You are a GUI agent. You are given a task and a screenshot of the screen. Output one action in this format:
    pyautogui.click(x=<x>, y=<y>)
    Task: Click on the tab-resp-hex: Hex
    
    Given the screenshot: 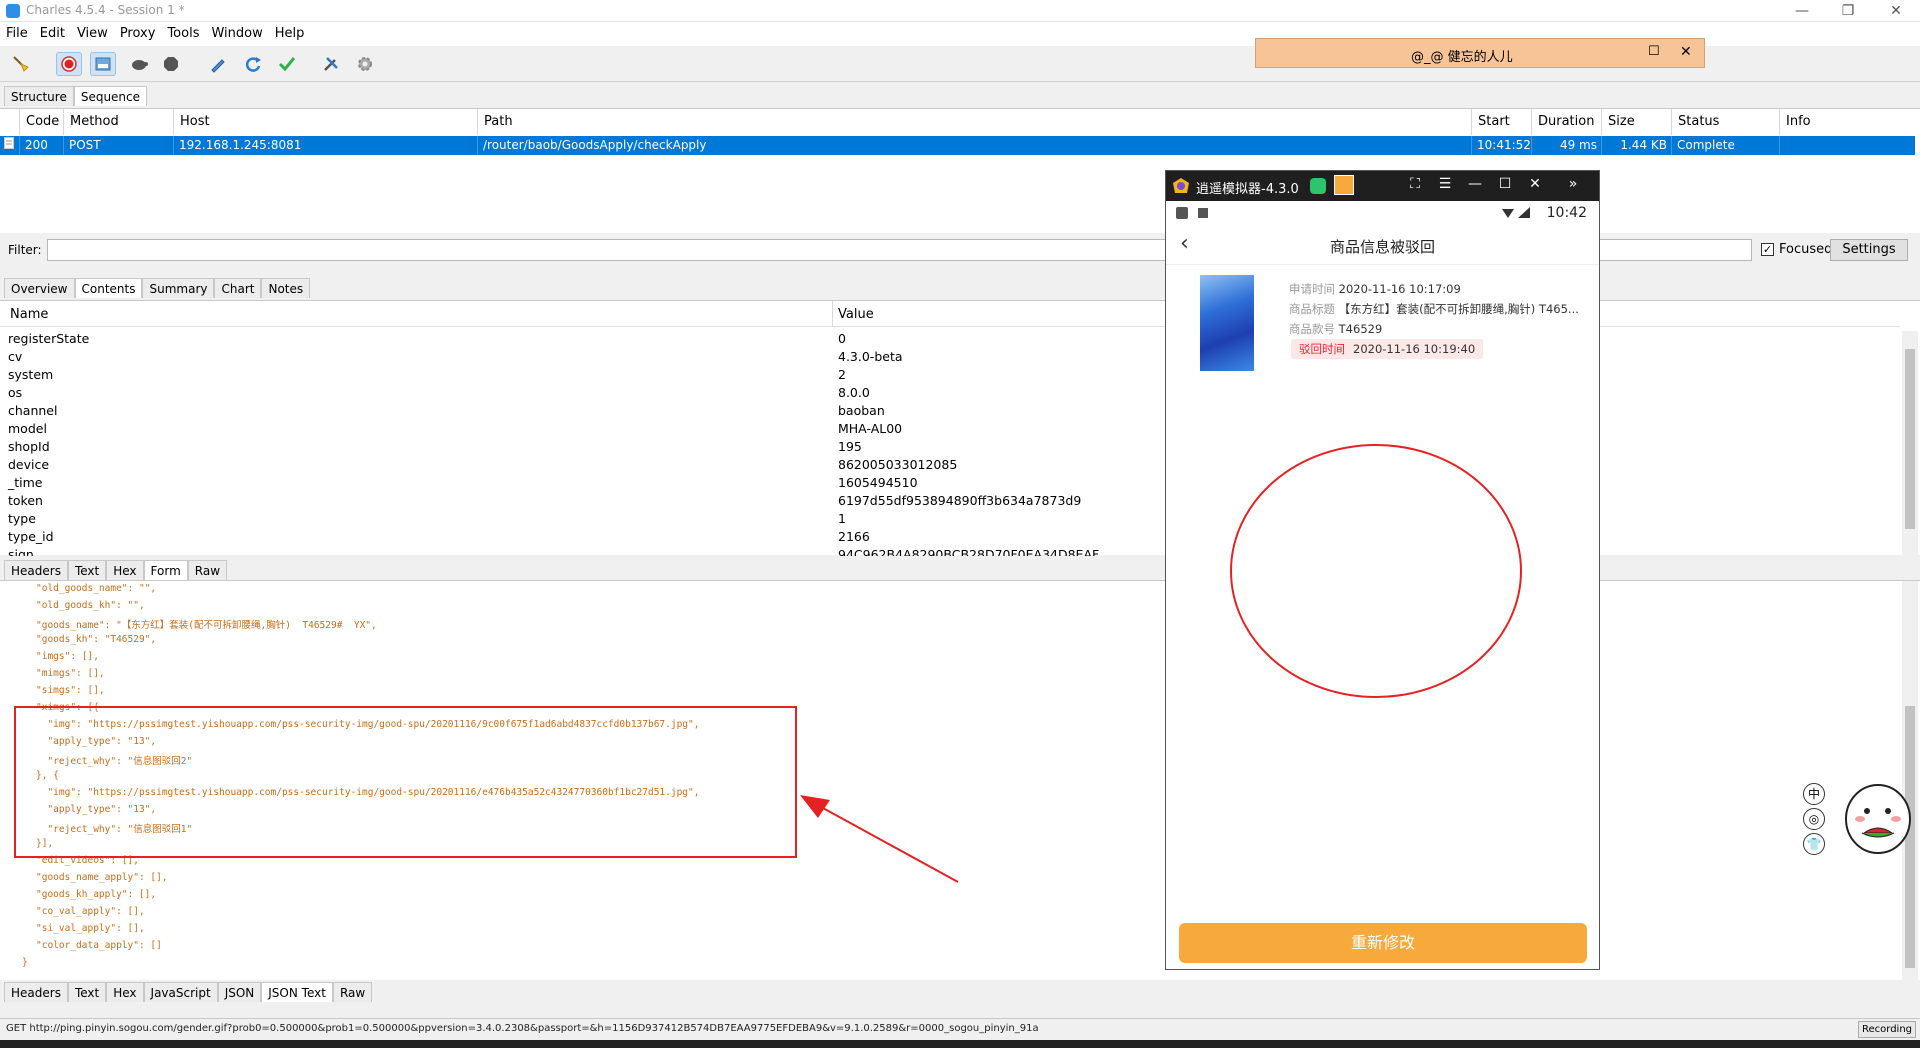 What is the action you would take?
    pyautogui.click(x=125, y=992)
    